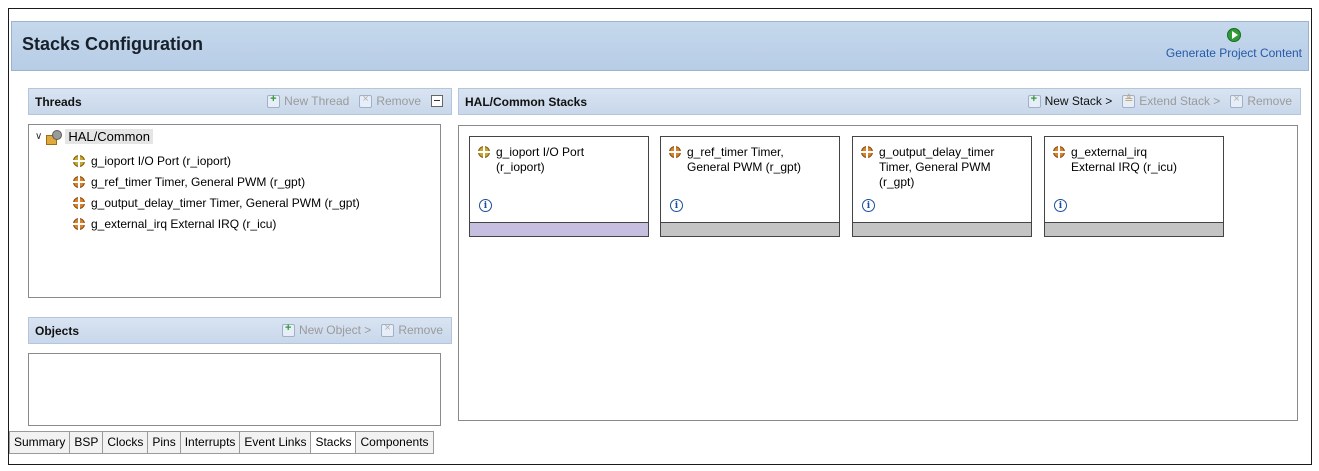 Image resolution: width=1319 pixels, height=471 pixels. What do you see at coordinates (240, 101) in the screenshot?
I see `threads-header: Threads New Thread Remove` at bounding box center [240, 101].